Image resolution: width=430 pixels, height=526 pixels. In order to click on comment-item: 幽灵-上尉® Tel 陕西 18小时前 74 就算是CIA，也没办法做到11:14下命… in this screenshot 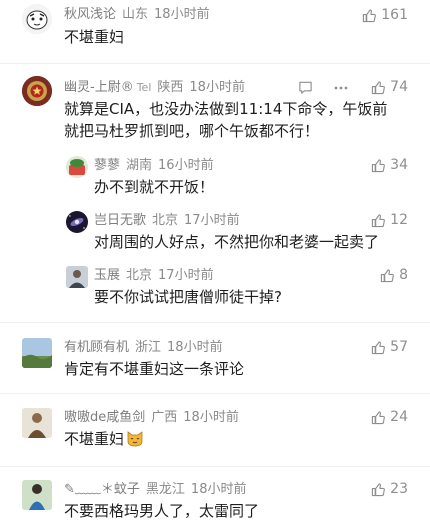, I will do `click(215, 107)`.